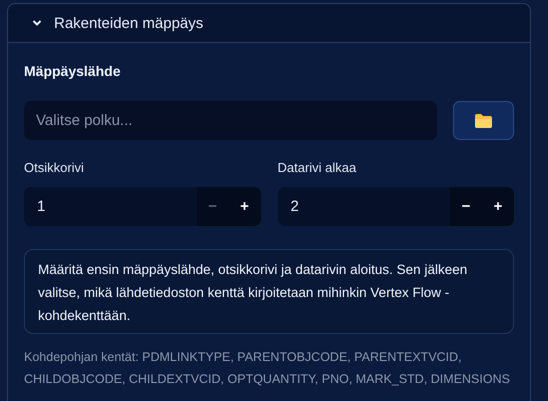 This screenshot has height=401, width=548. I want to click on decrement-button: −, so click(466, 206).